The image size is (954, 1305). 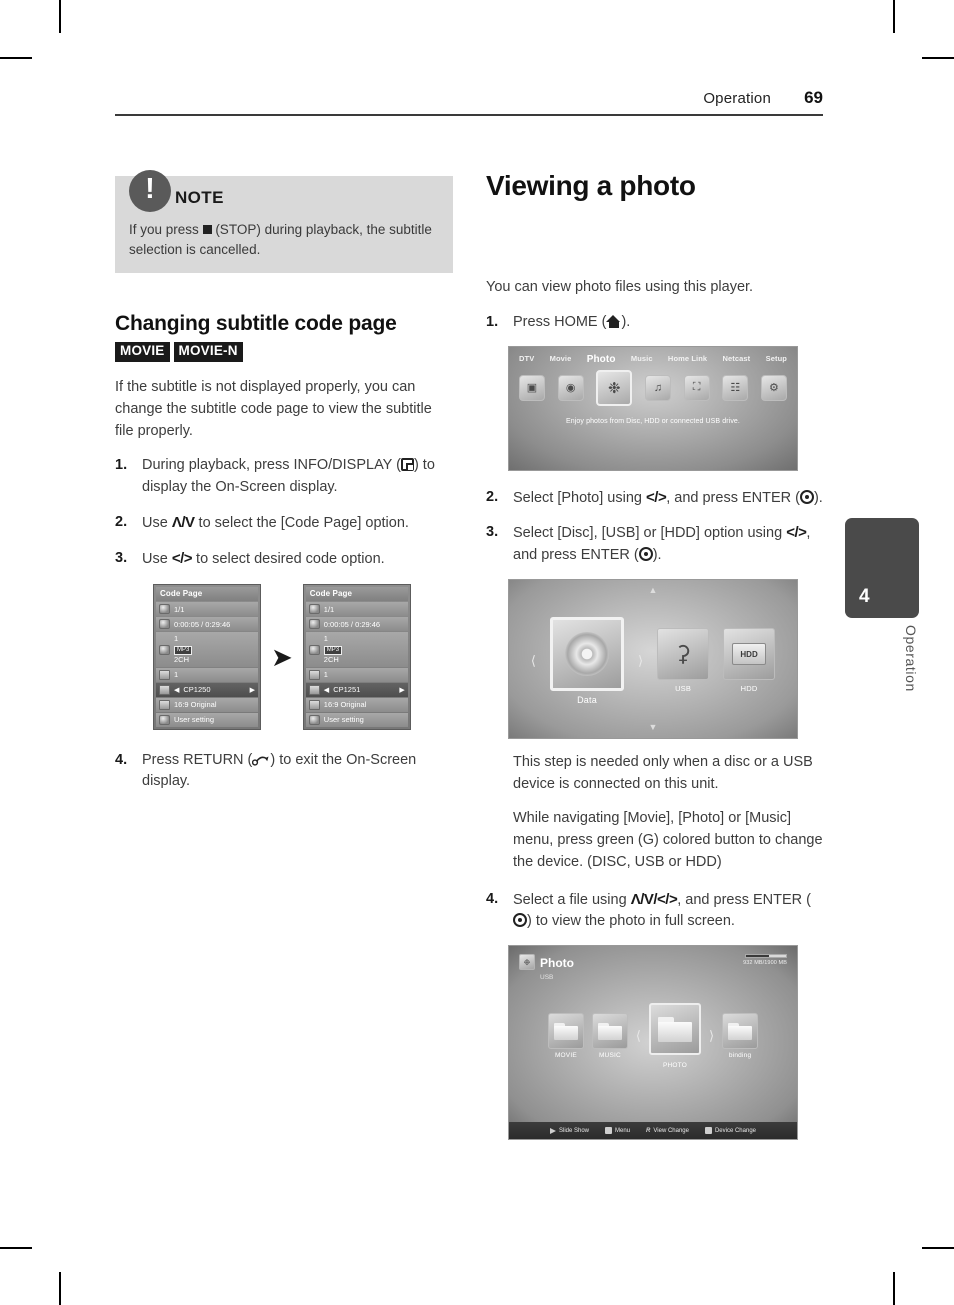 I want to click on folder-list: MOVIE MUSIC ⟨ PHOTO ⟩ binding, so click(x=653, y=1036).